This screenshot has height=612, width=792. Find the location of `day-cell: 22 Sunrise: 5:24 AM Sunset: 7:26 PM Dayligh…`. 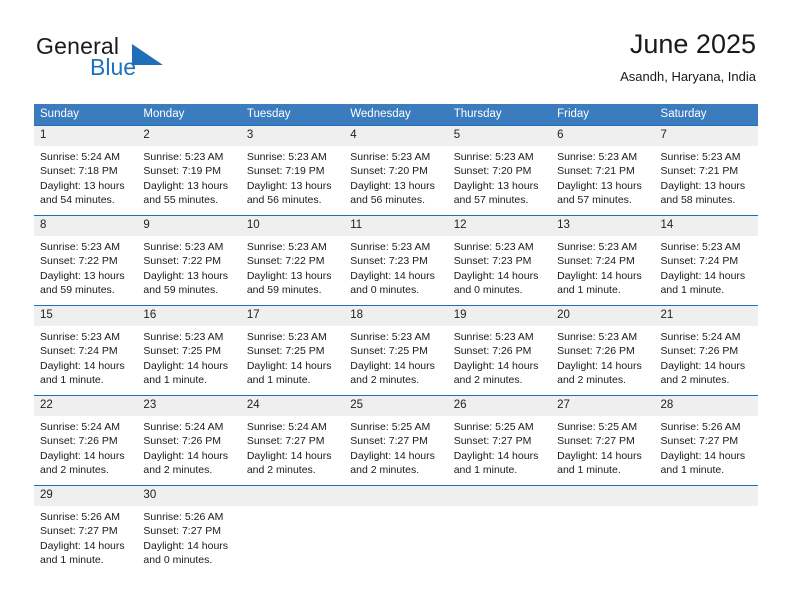

day-cell: 22 Sunrise: 5:24 AM Sunset: 7:26 PM Dayligh… is located at coordinates (86, 440).